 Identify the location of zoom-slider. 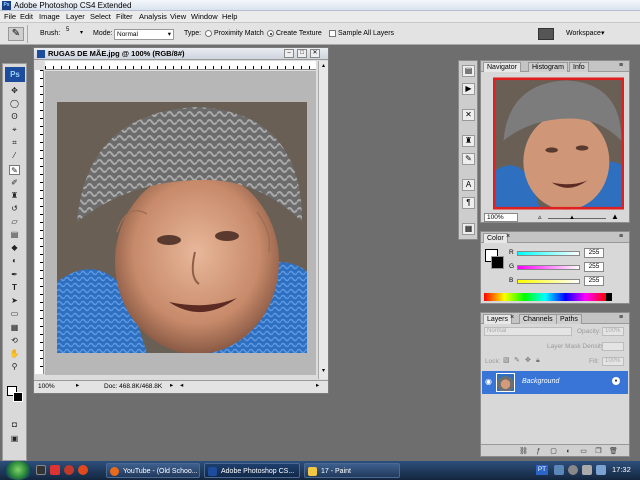
(577, 218).